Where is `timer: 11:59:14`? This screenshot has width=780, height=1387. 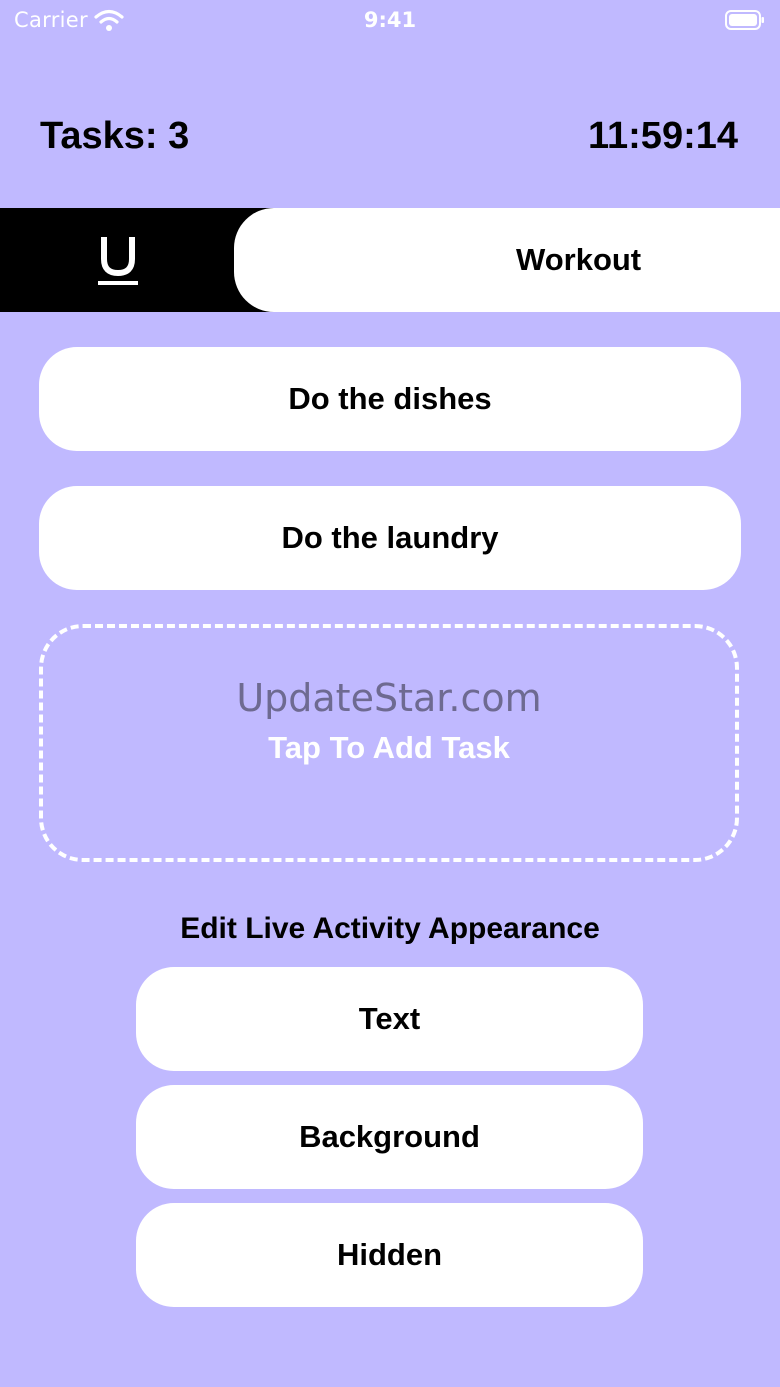 timer: 11:59:14 is located at coordinates (662, 136).